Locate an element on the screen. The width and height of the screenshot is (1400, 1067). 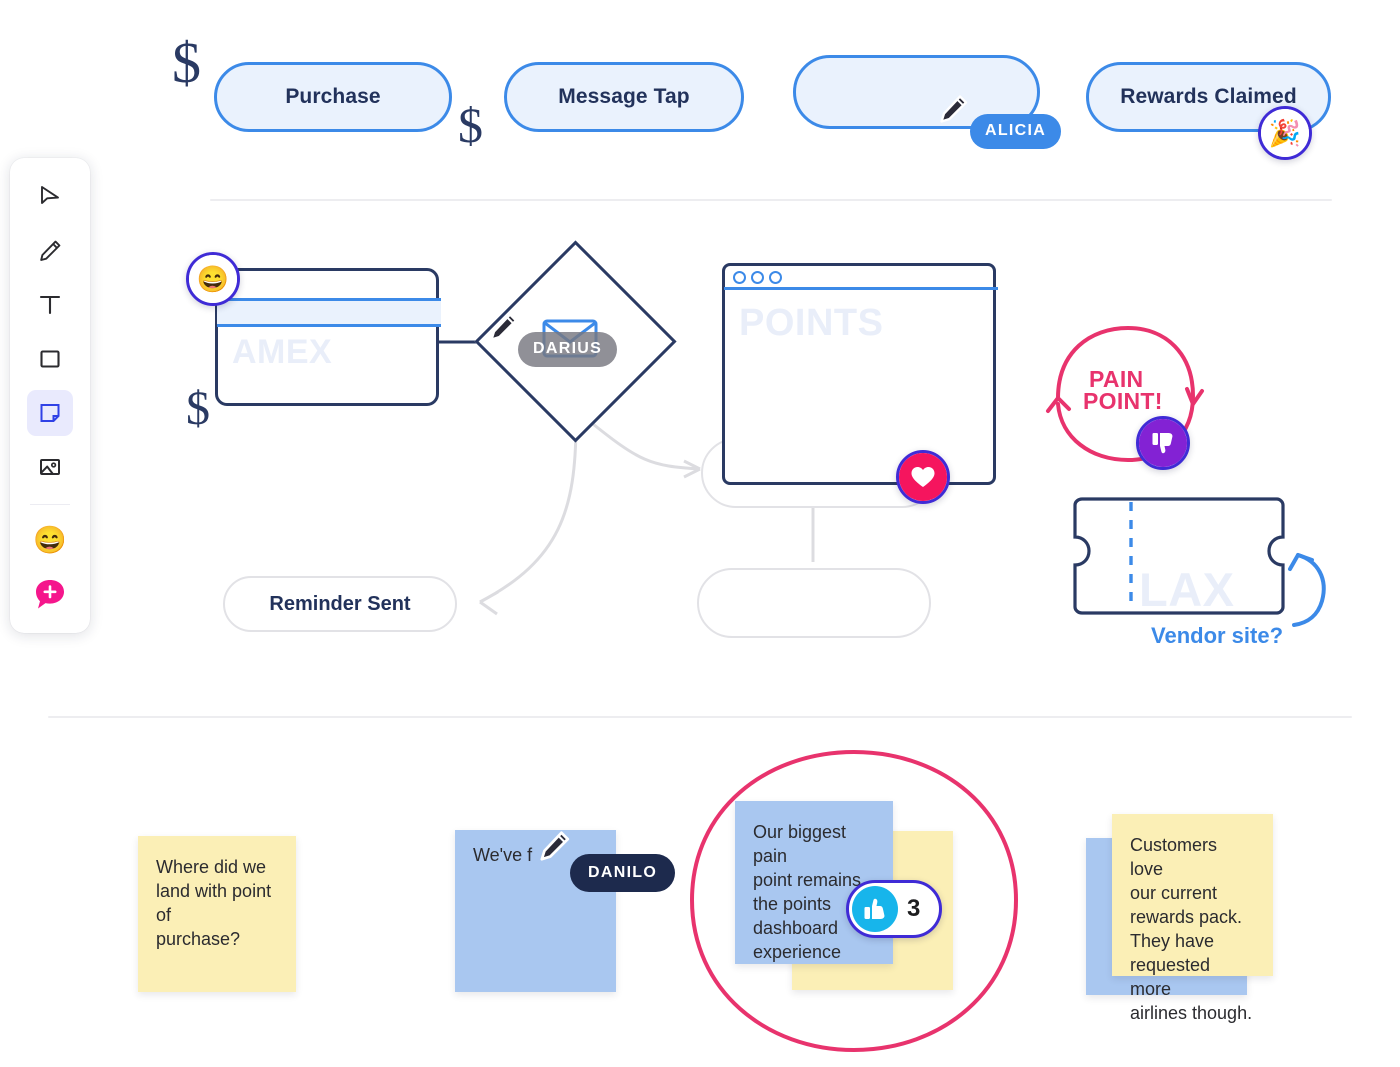
sticky-note-icon is located at coordinates (50, 413).